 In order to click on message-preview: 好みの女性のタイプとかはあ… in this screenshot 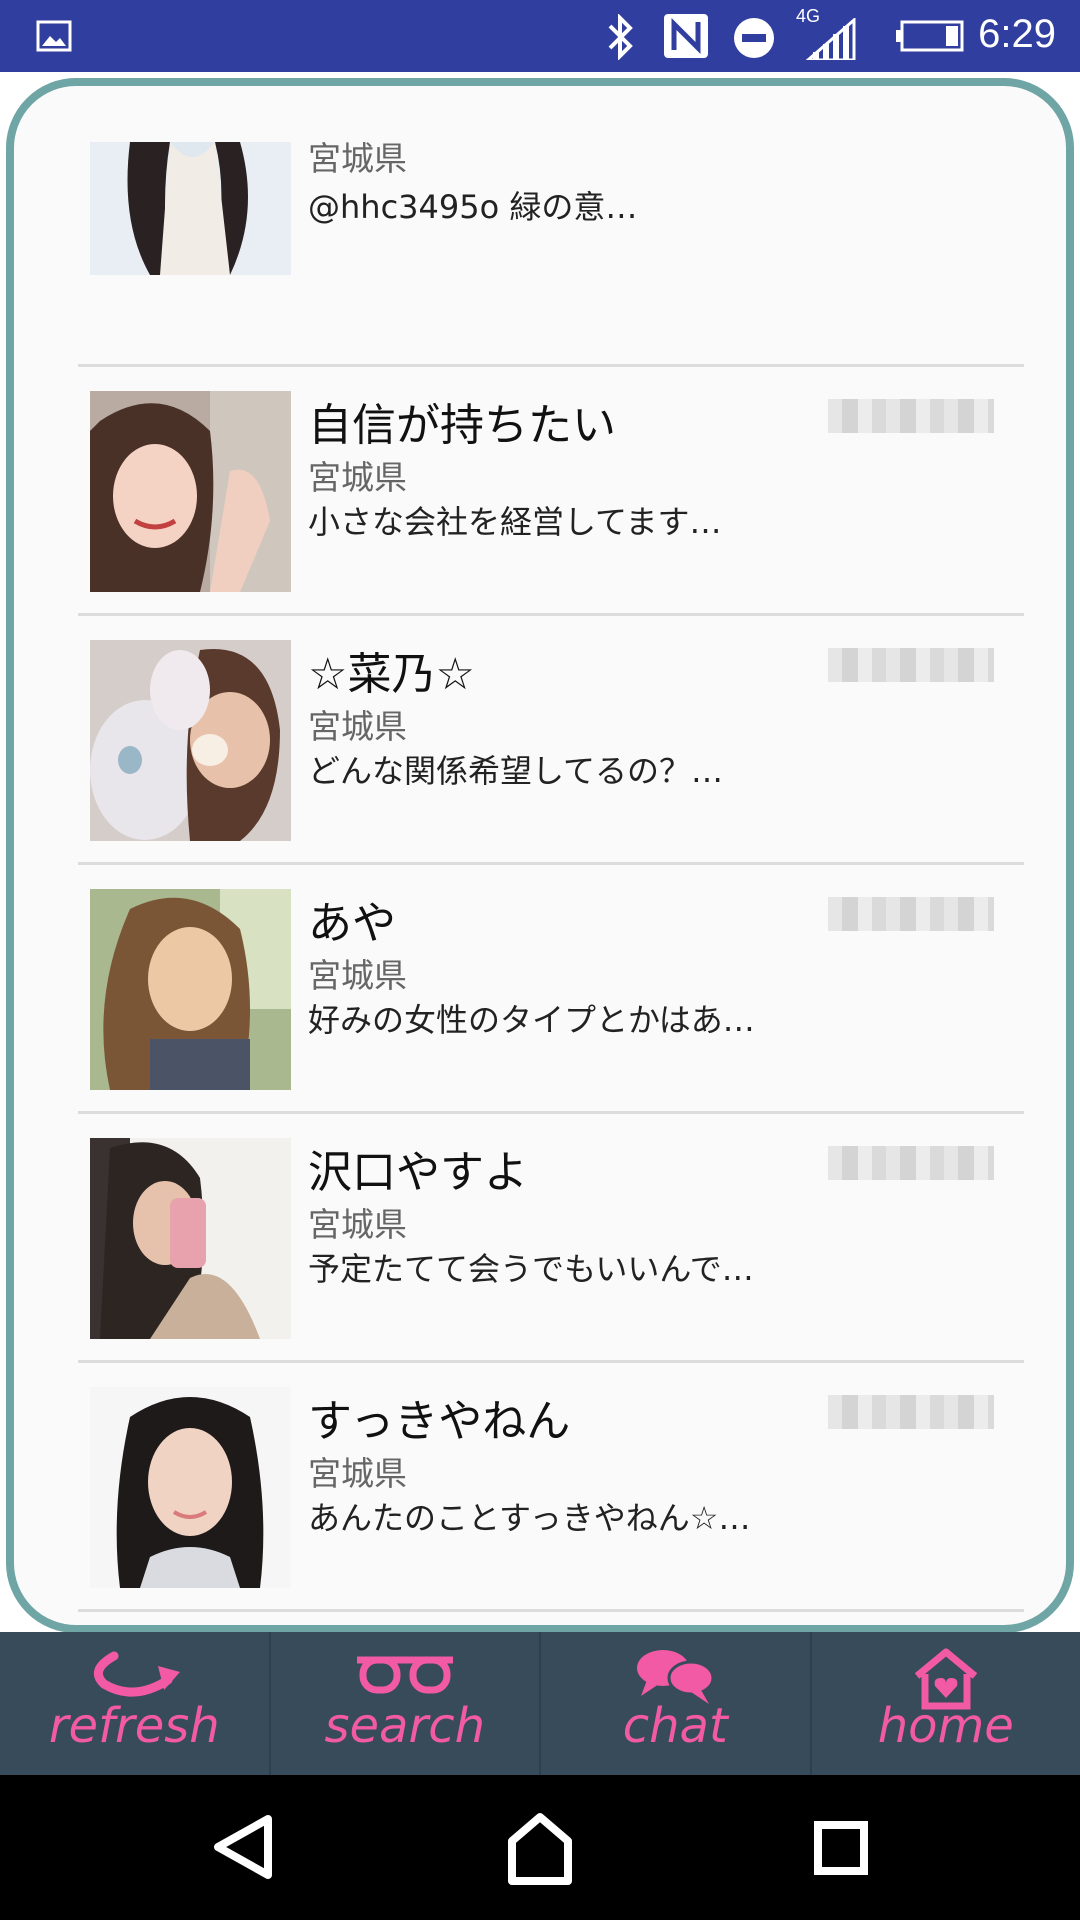, I will do `click(531, 1020)`.